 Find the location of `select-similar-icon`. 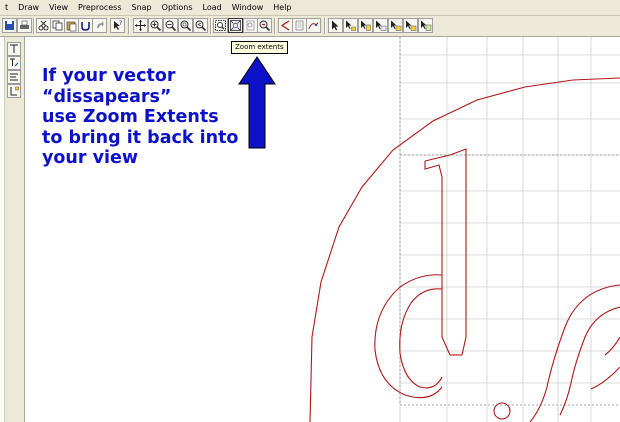

select-similar-icon is located at coordinates (426, 25).